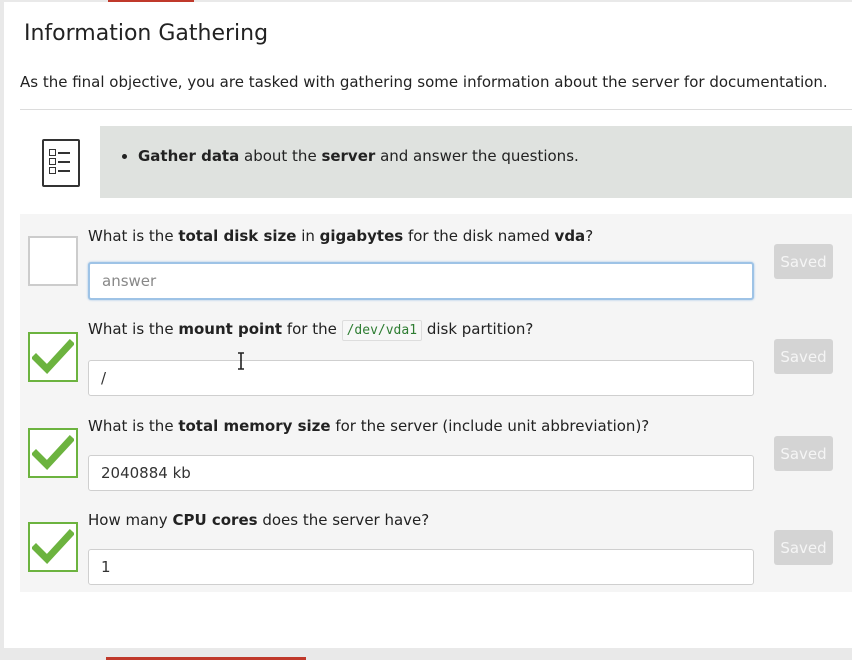 Image resolution: width=852 pixels, height=660 pixels. I want to click on checklist-icon, so click(61, 163).